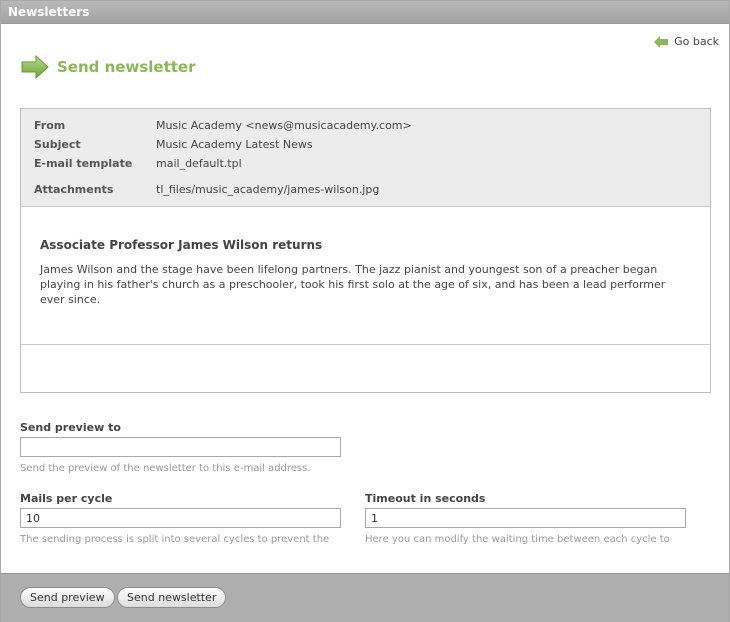 Image resolution: width=730 pixels, height=622 pixels. What do you see at coordinates (70, 427) in the screenshot?
I see `preview-to-label: Send preview to` at bounding box center [70, 427].